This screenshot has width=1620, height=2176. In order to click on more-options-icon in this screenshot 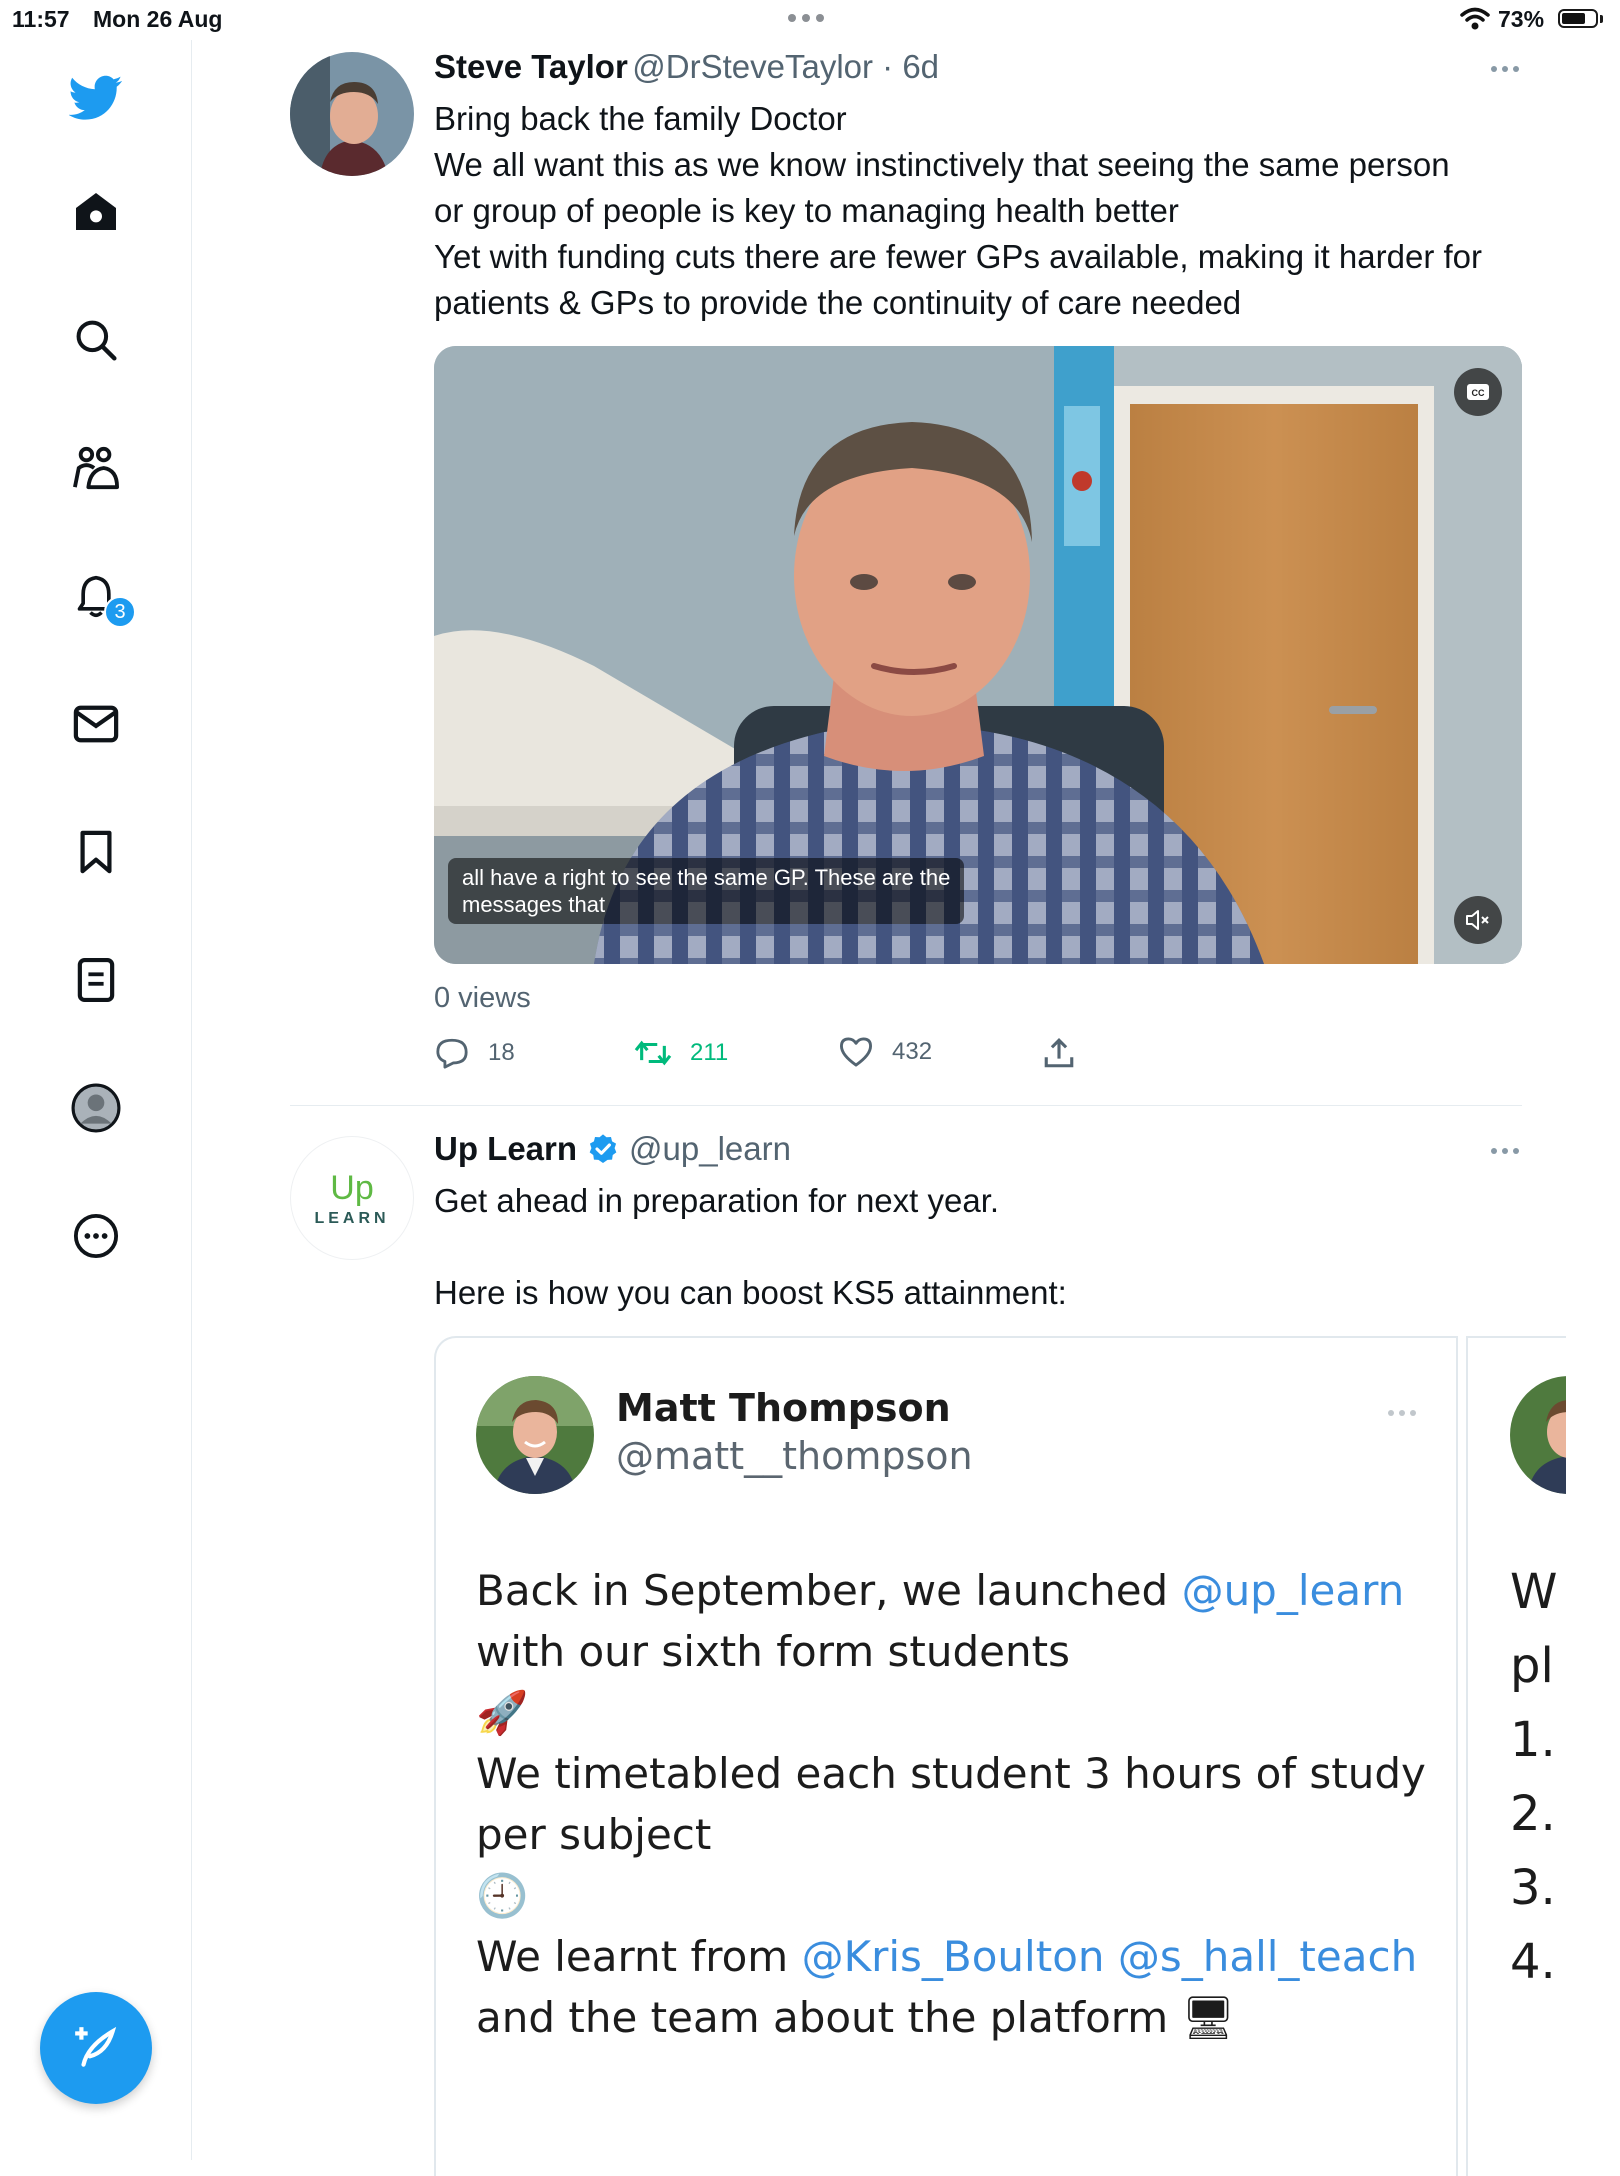, I will do `click(96, 1236)`.